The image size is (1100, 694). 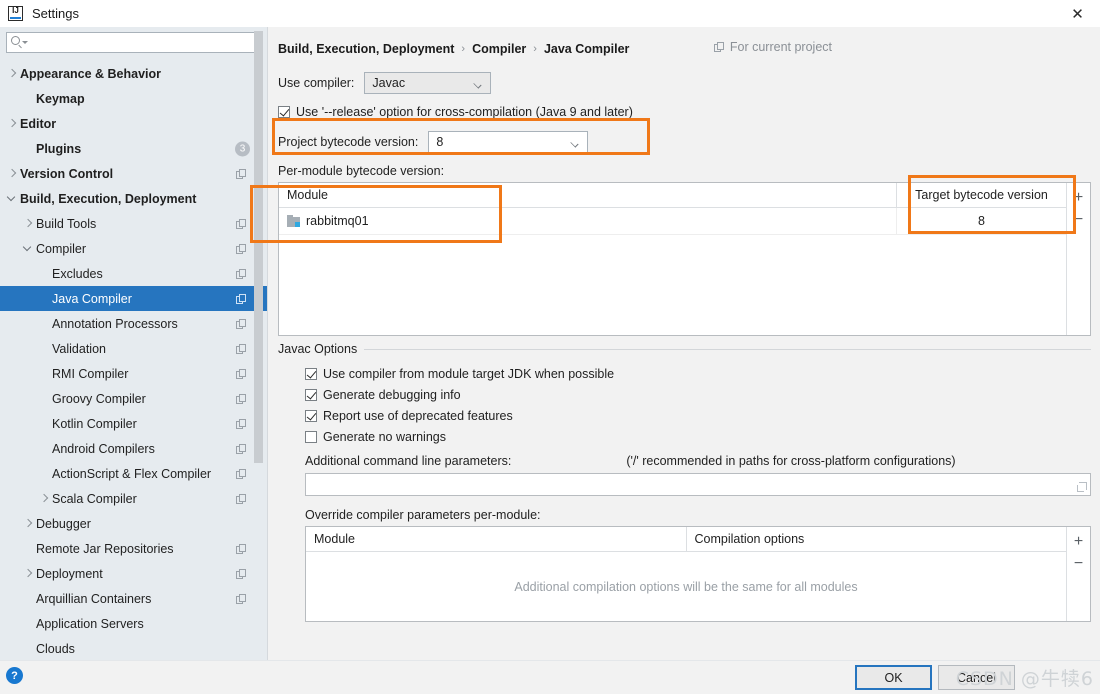 I want to click on close-icon: ✕, so click(x=1077, y=13).